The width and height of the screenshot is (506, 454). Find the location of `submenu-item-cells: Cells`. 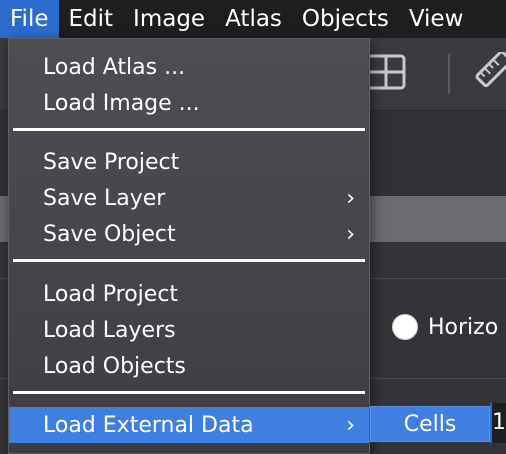

submenu-item-cells: Cells is located at coordinates (430, 424).